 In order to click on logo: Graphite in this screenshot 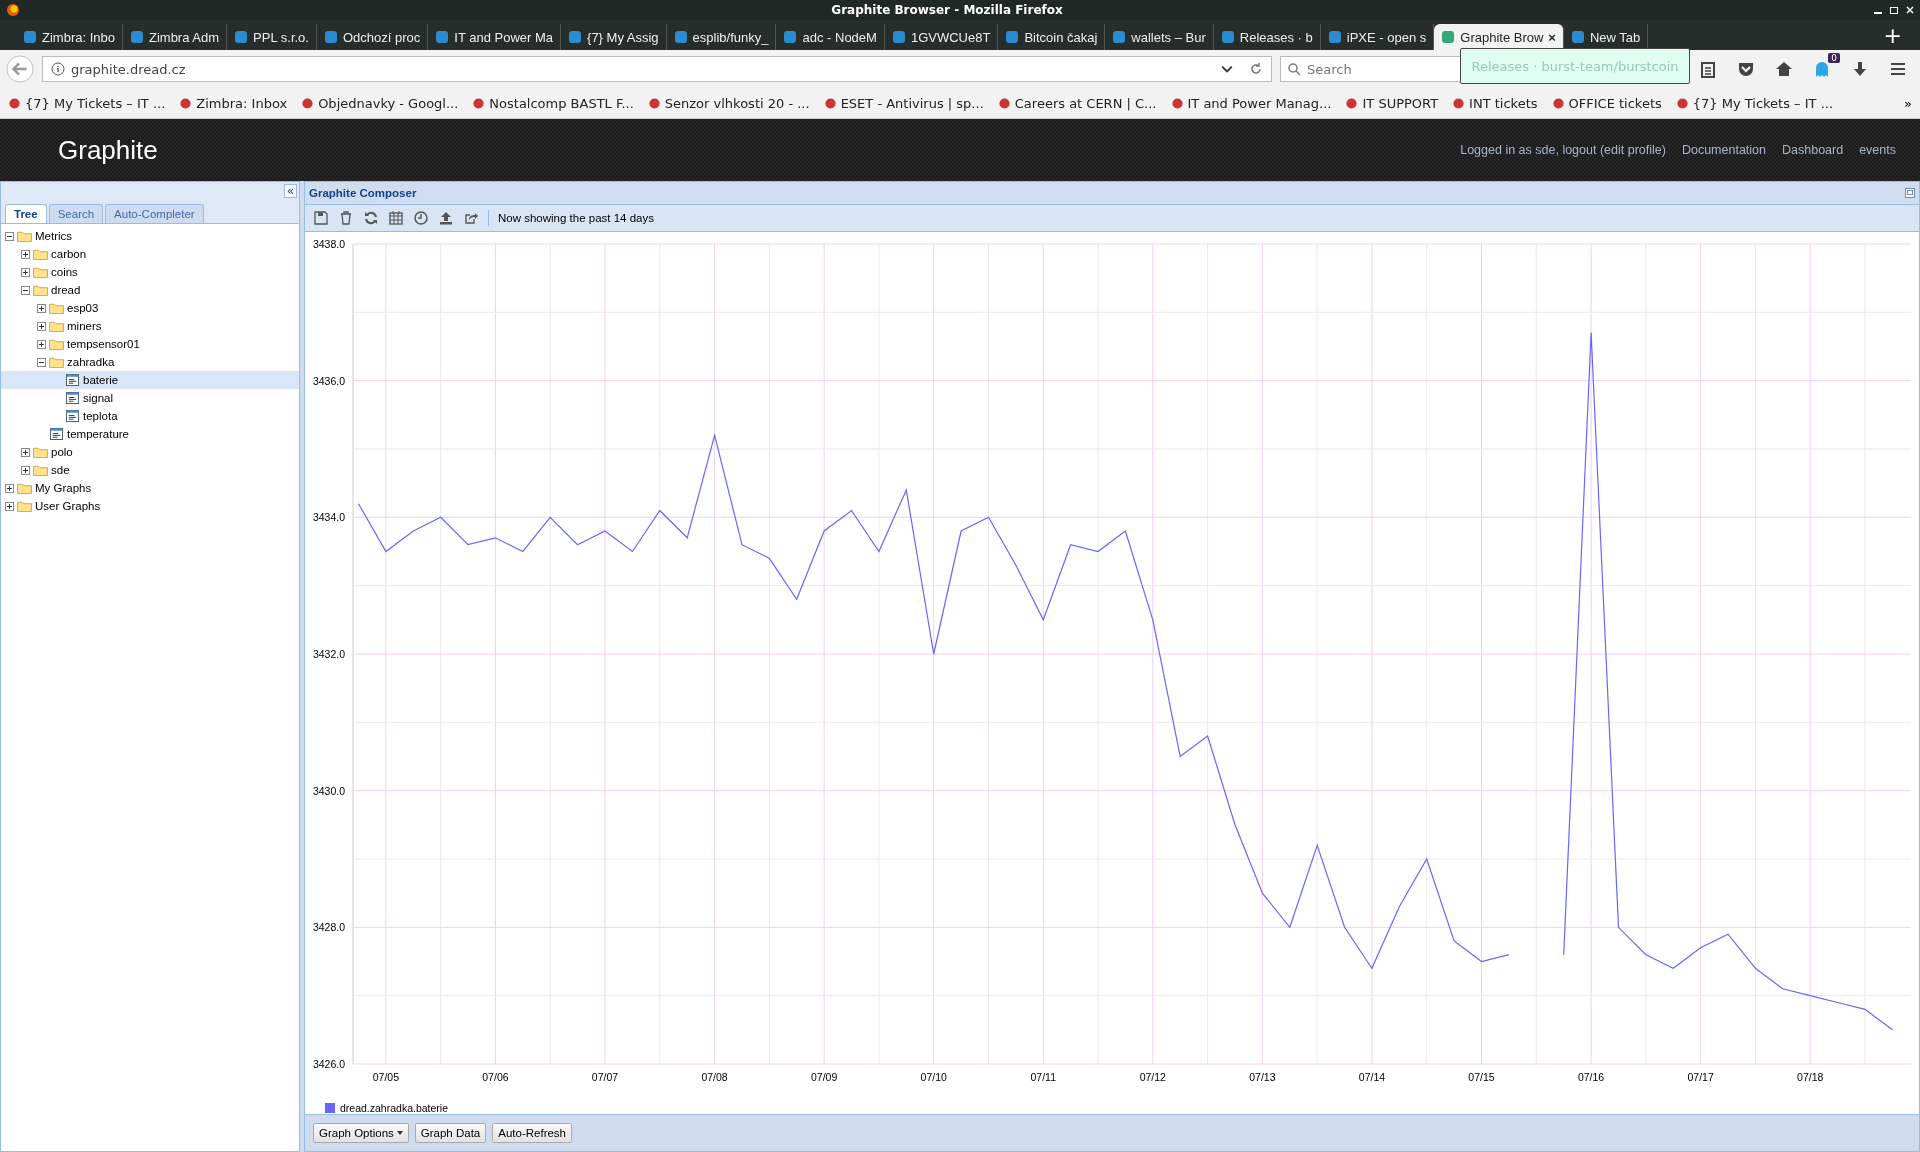, I will do `click(108, 150)`.